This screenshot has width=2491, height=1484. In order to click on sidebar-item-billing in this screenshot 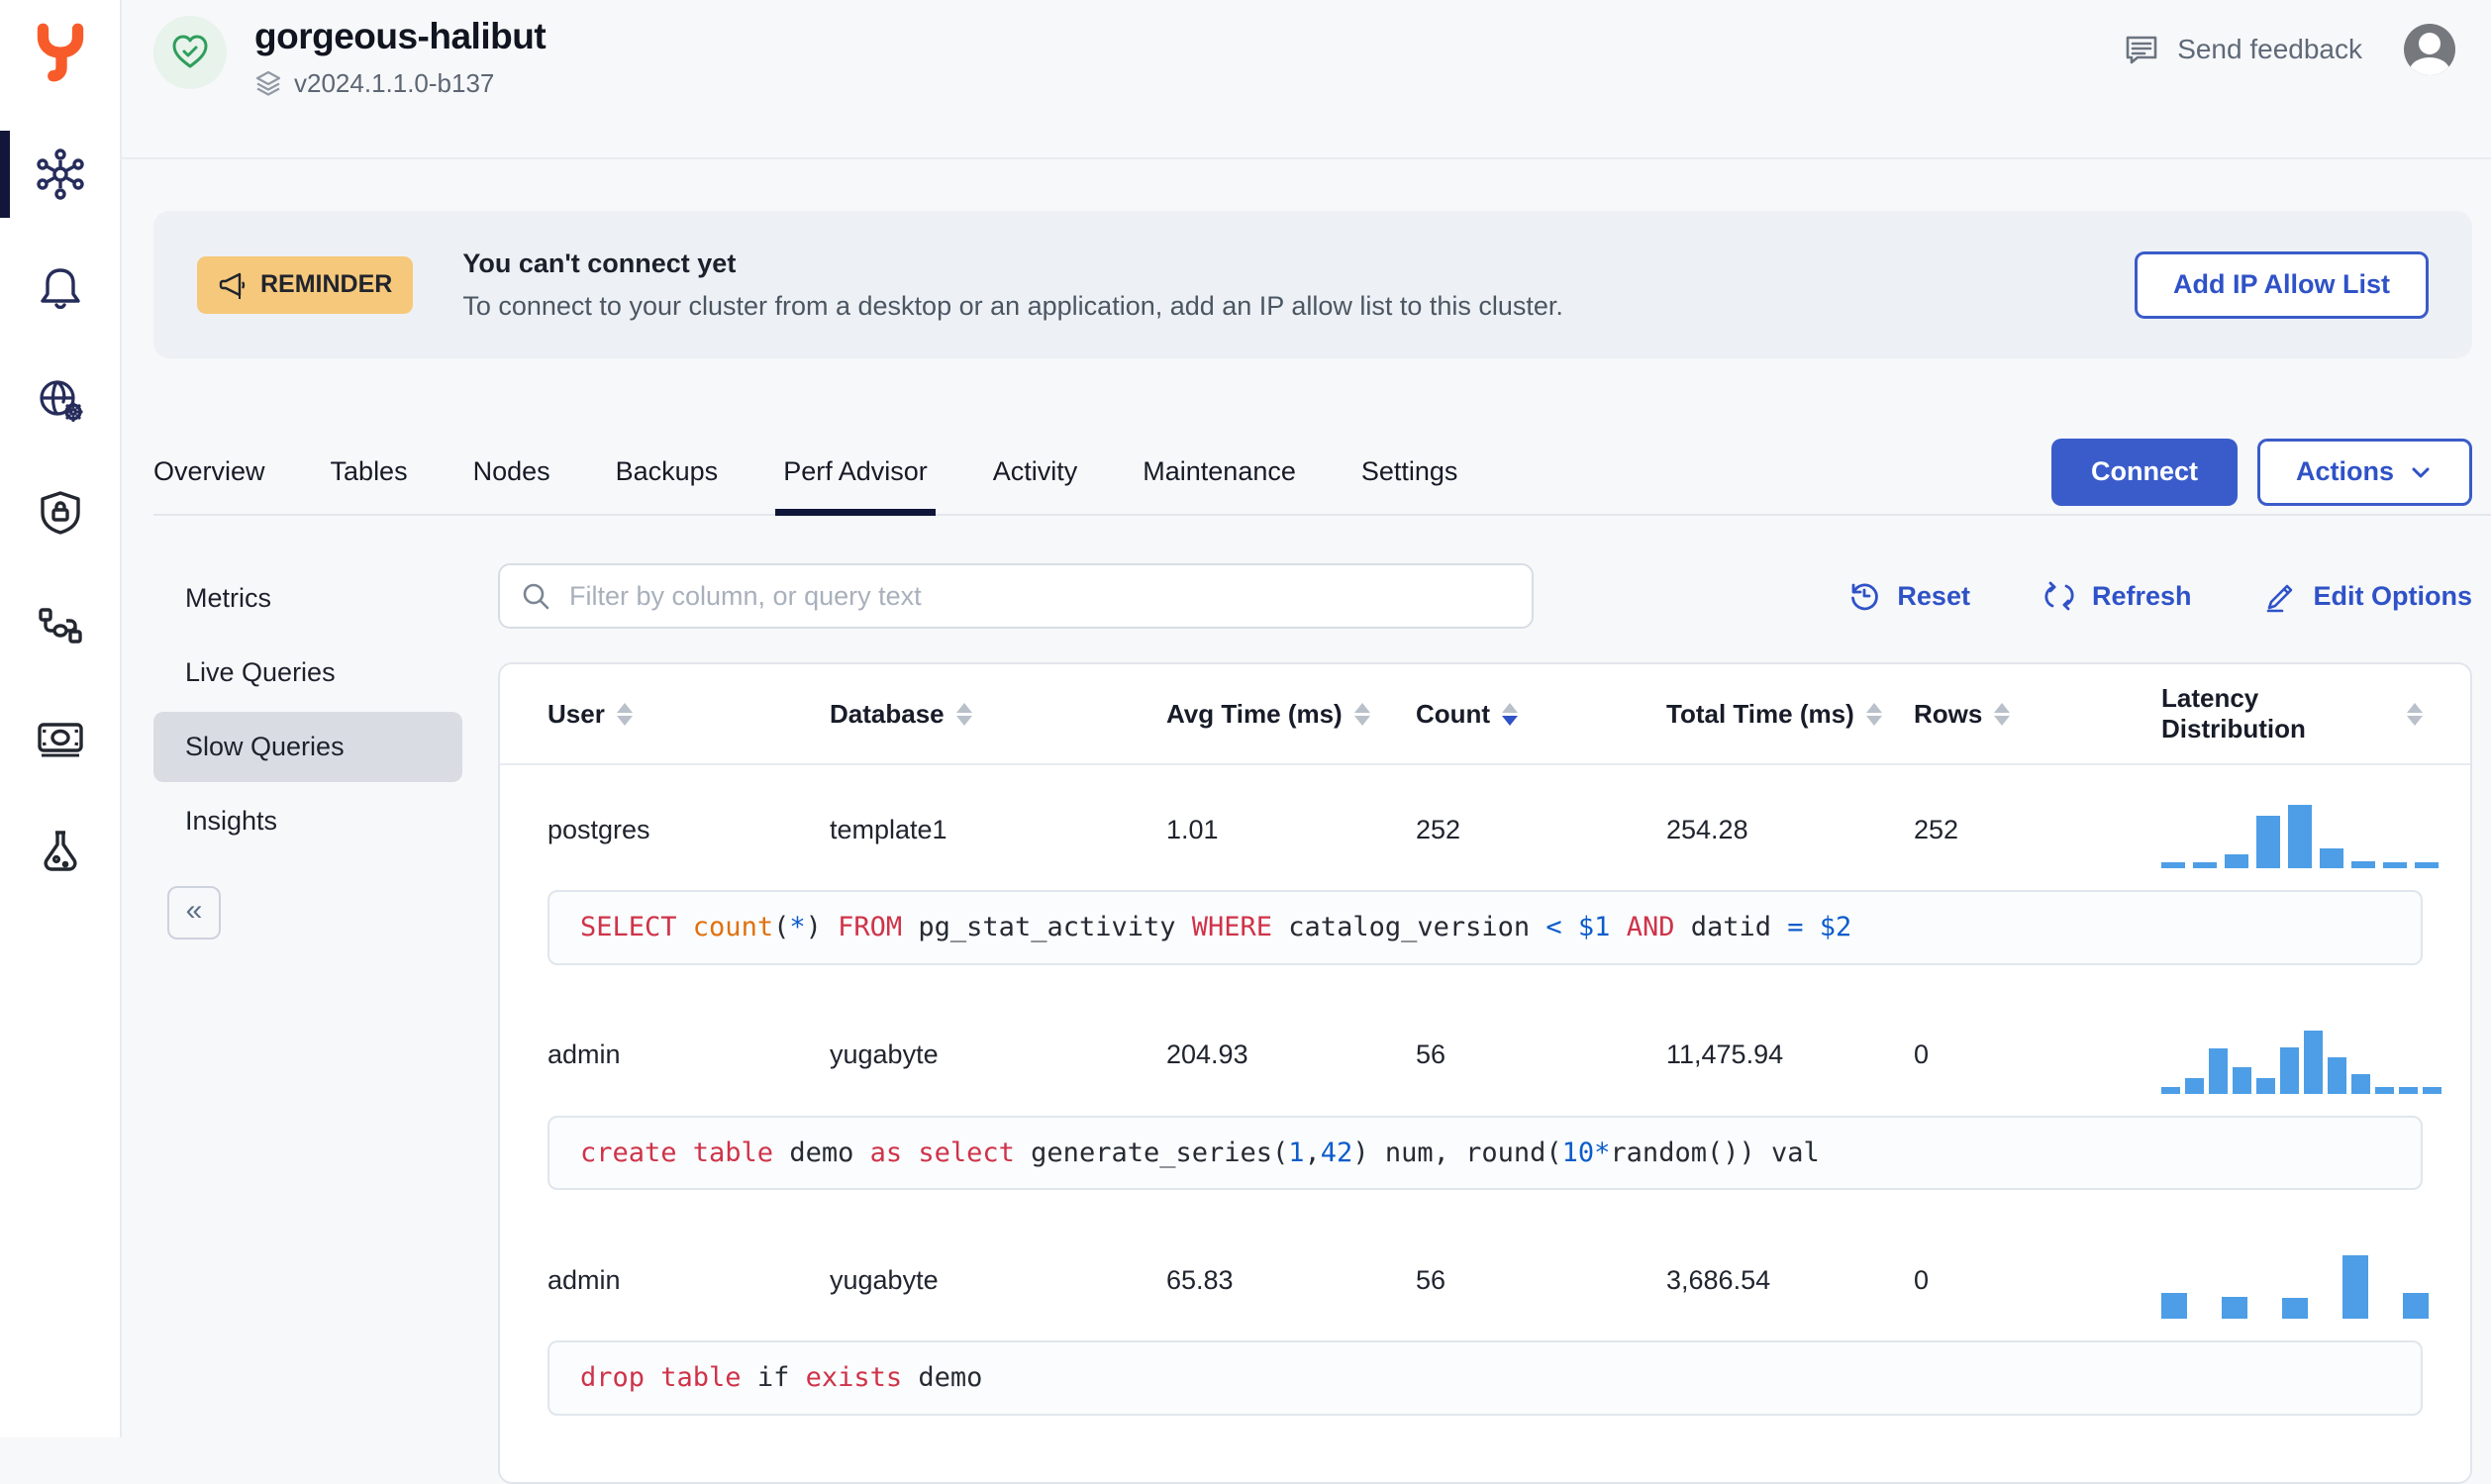, I will do `click(60, 738)`.